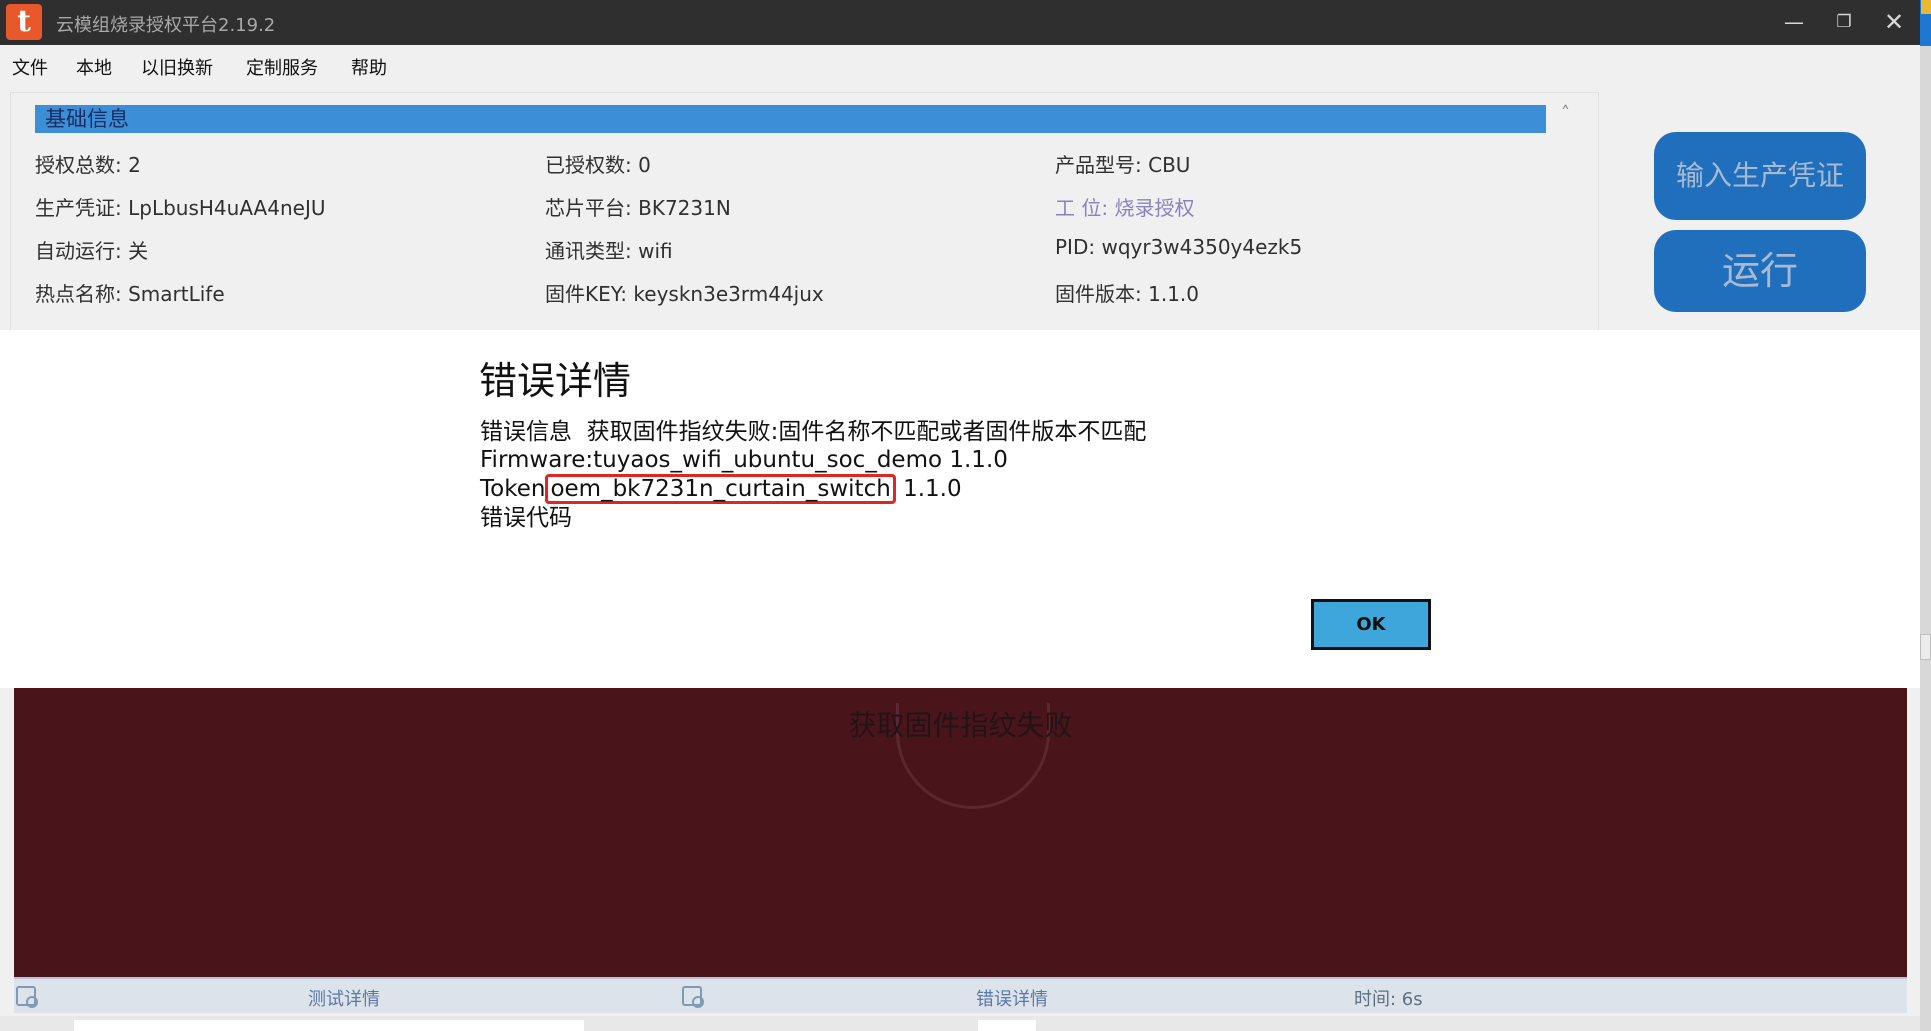  Describe the element at coordinates (513, 489) in the screenshot. I see `token-prefix: Token` at that location.